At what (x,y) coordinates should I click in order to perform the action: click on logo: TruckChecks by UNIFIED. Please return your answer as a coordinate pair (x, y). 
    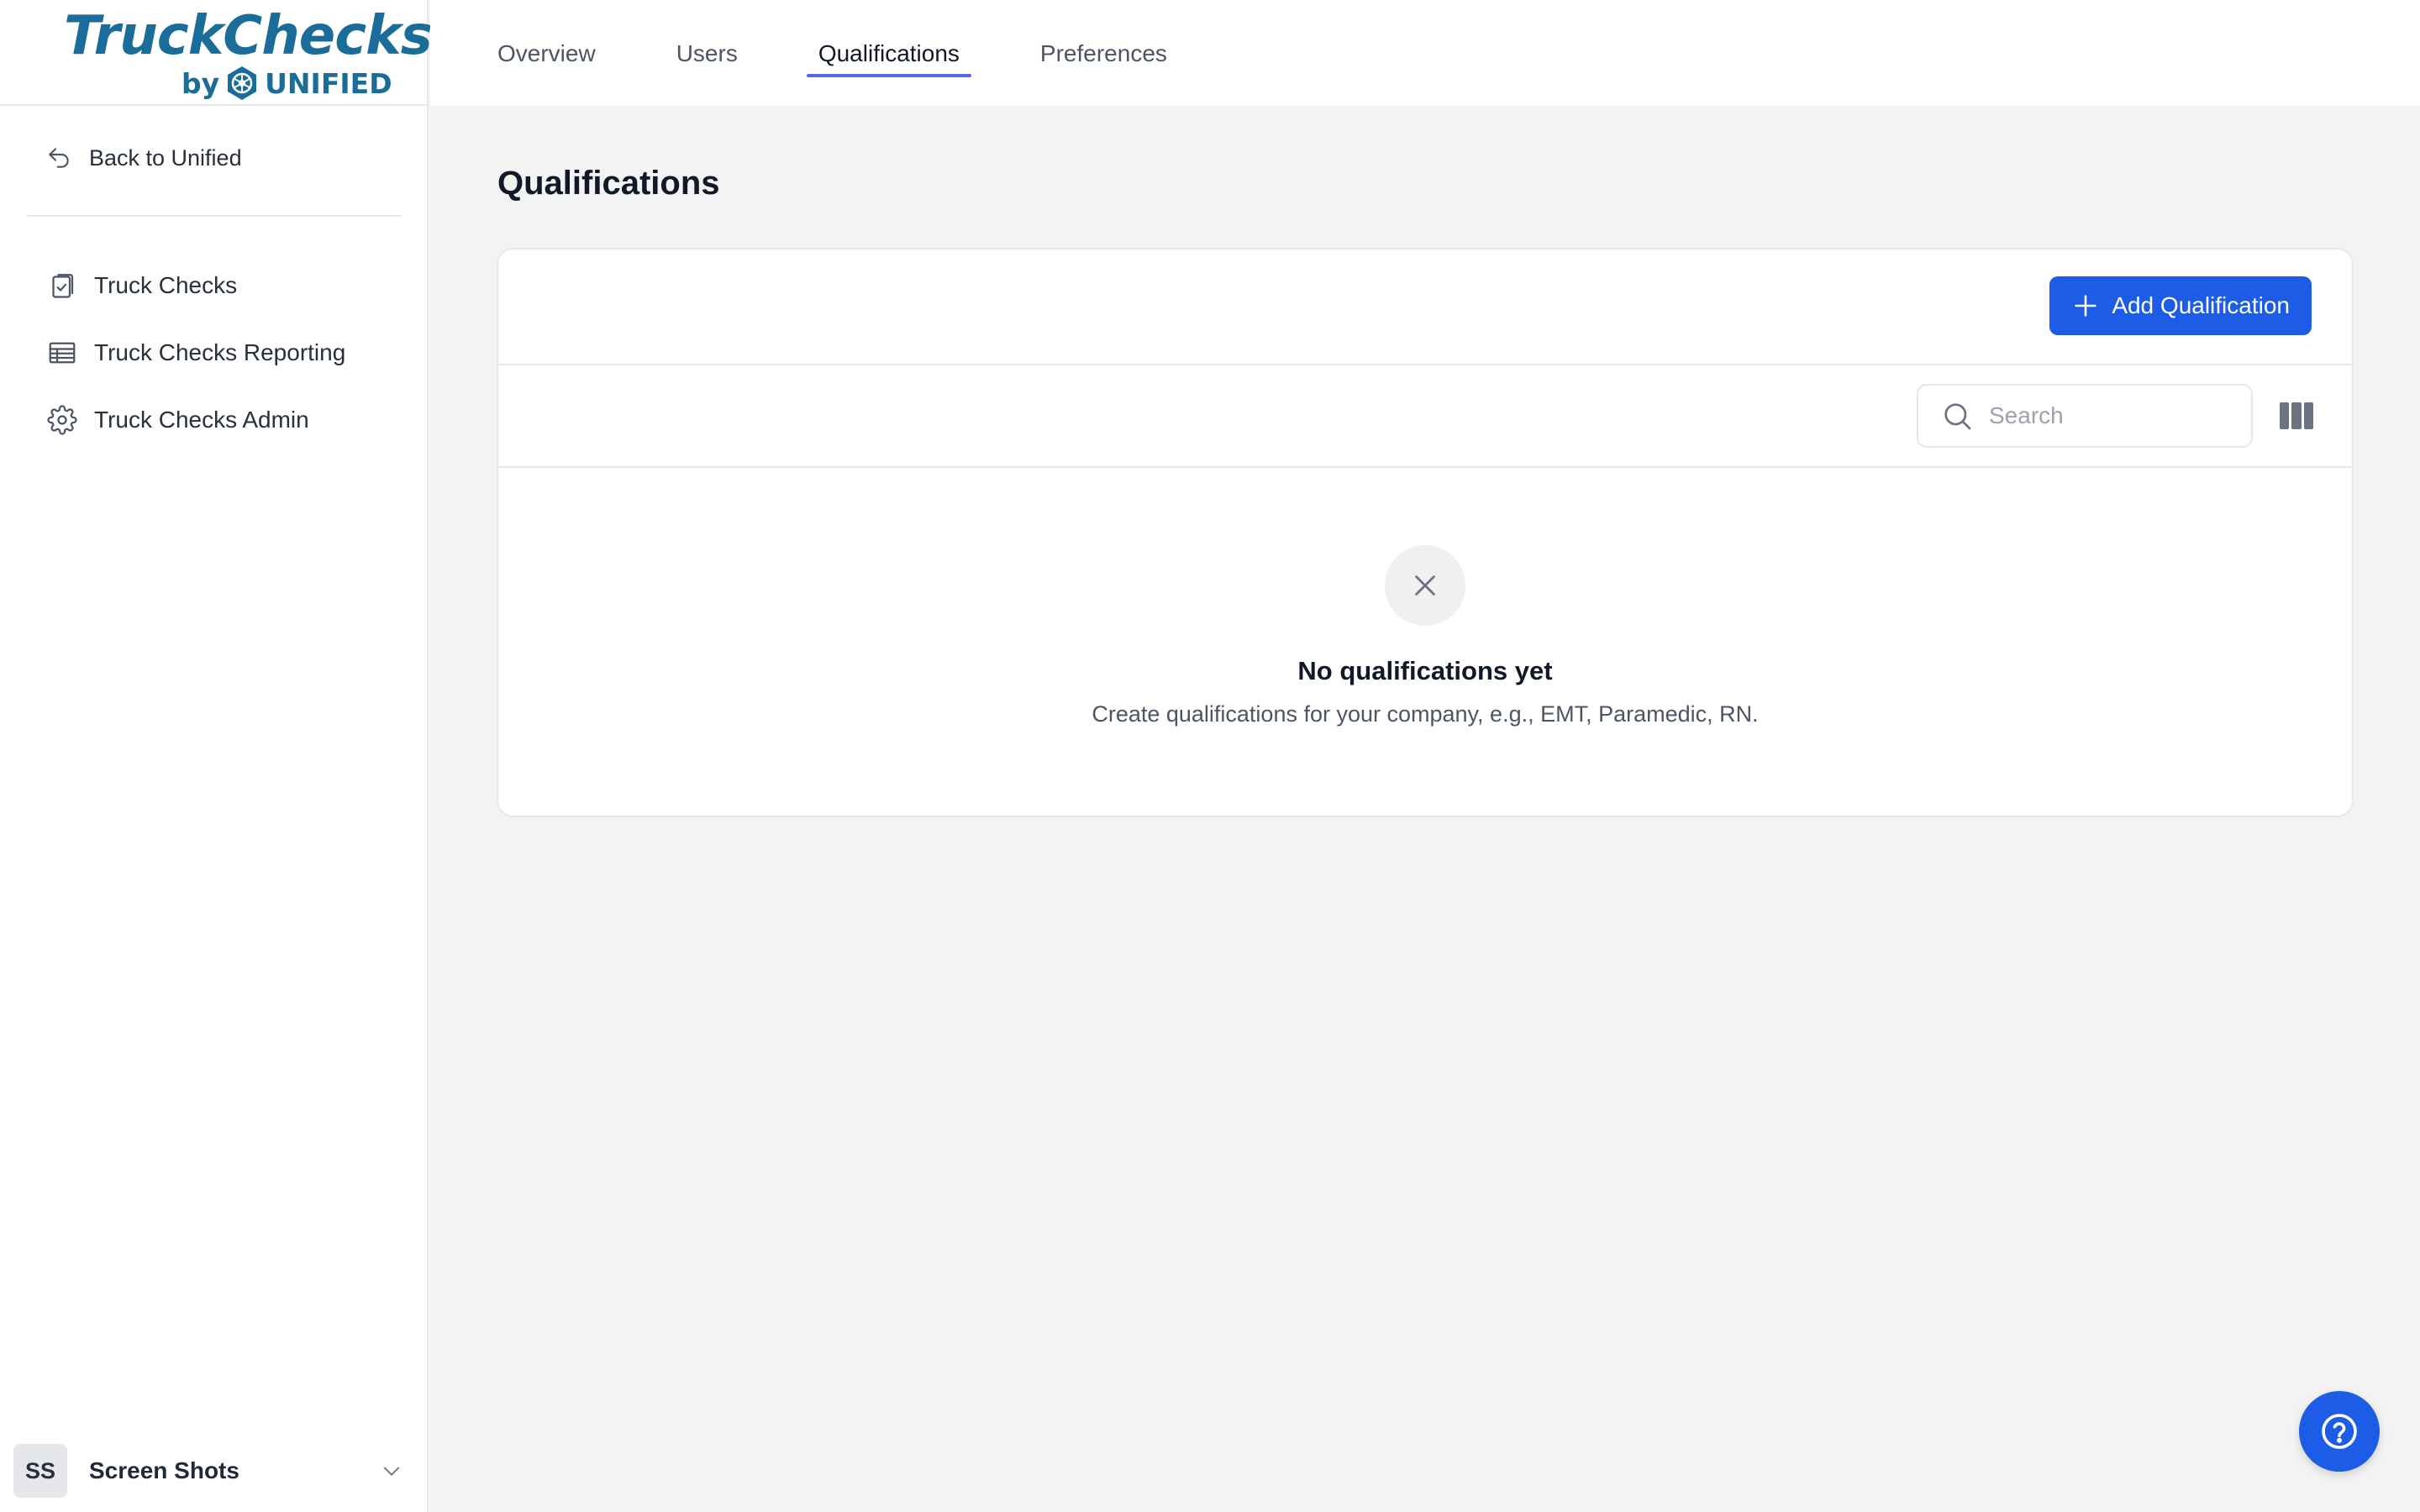
    Looking at the image, I should click on (217, 53).